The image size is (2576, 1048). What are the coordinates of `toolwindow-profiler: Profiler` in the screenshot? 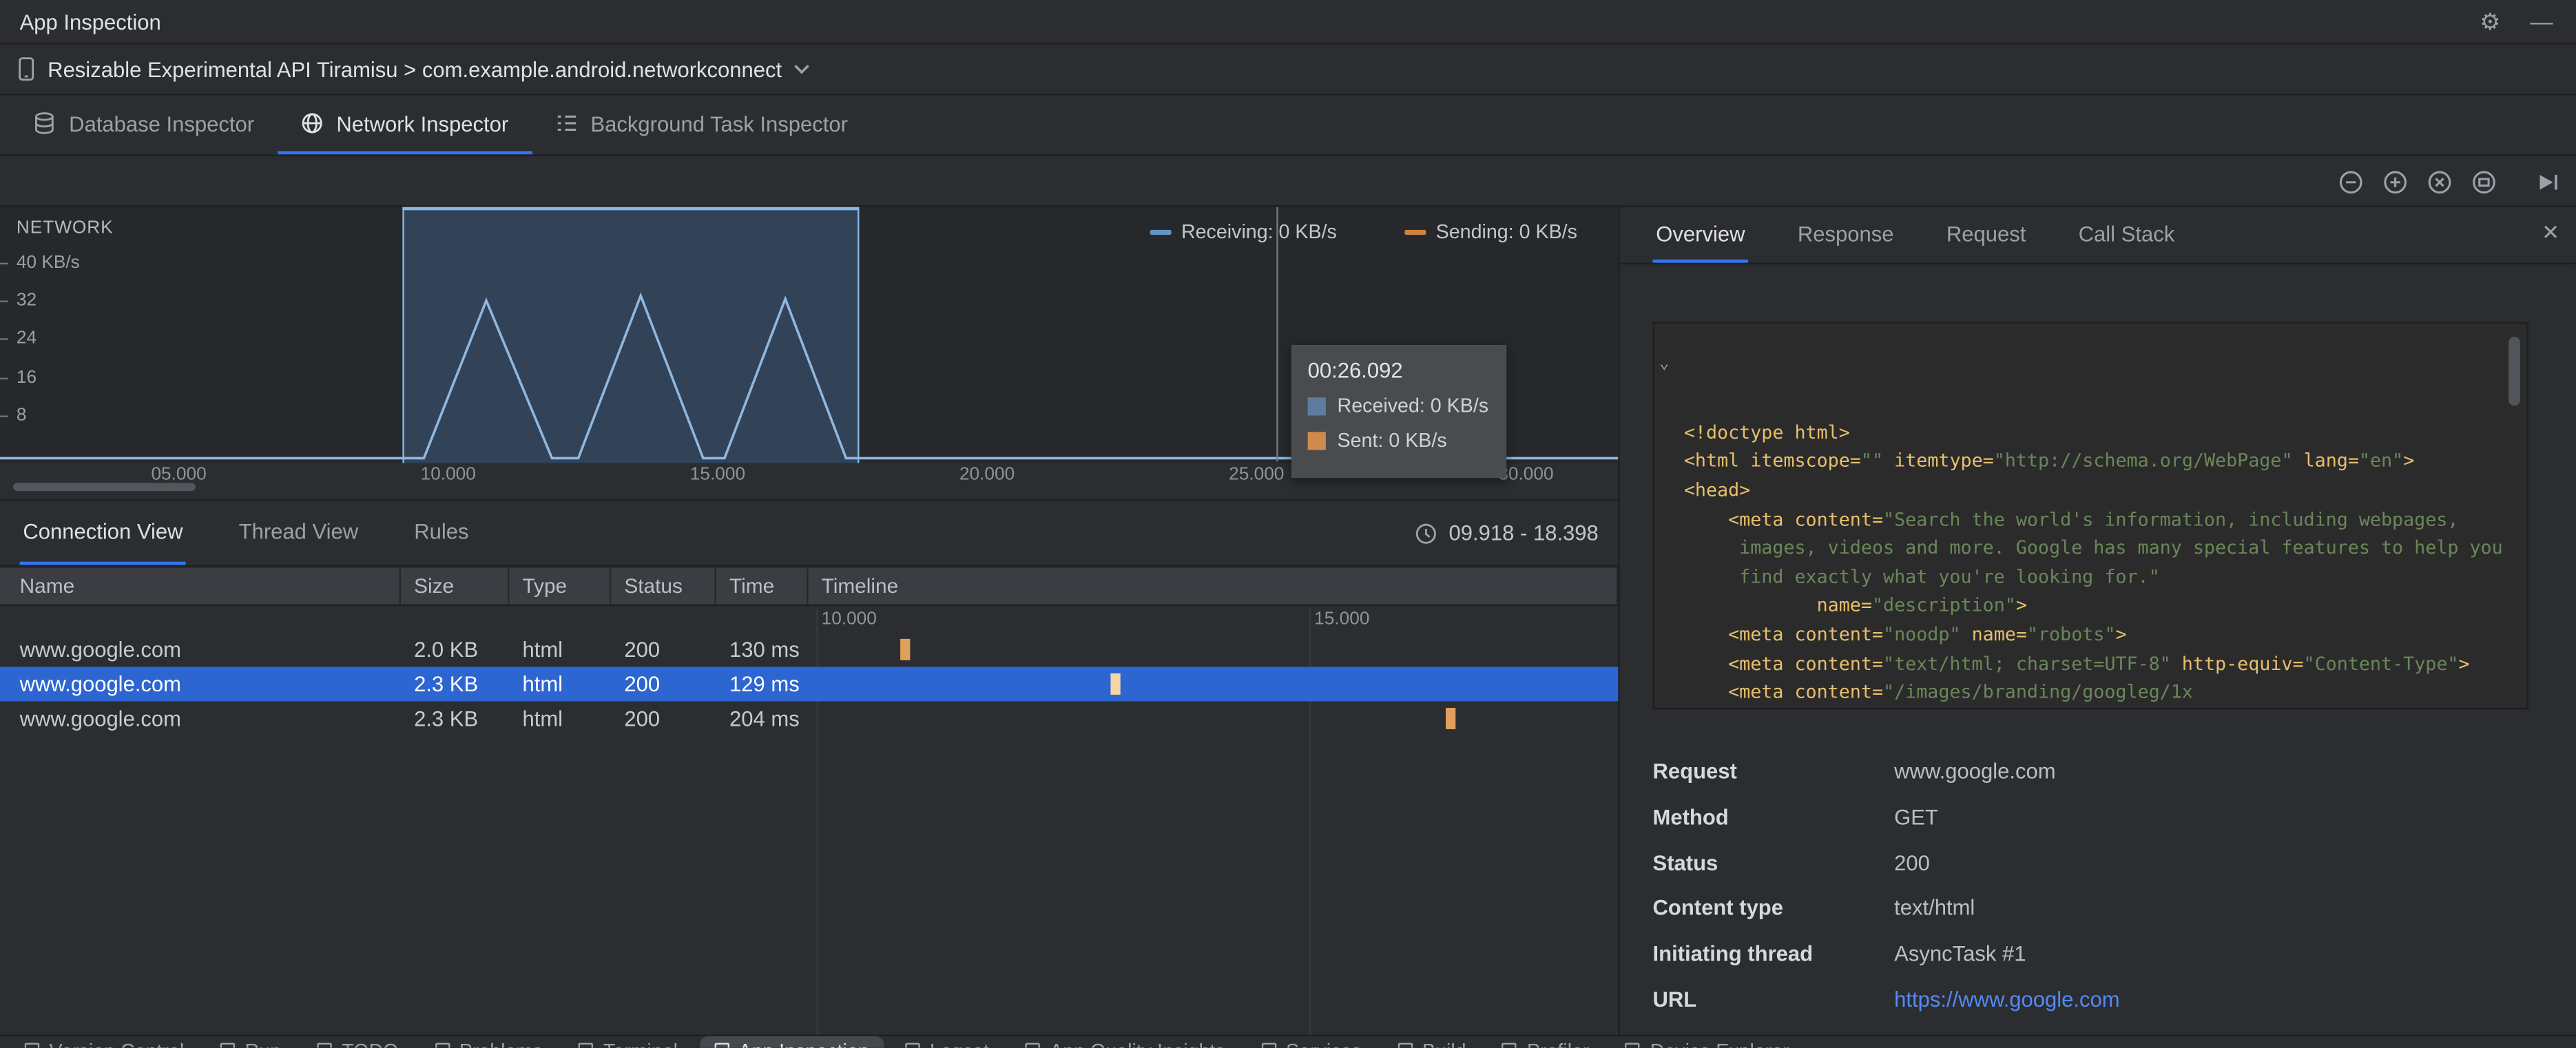 It's located at (1546, 1042).